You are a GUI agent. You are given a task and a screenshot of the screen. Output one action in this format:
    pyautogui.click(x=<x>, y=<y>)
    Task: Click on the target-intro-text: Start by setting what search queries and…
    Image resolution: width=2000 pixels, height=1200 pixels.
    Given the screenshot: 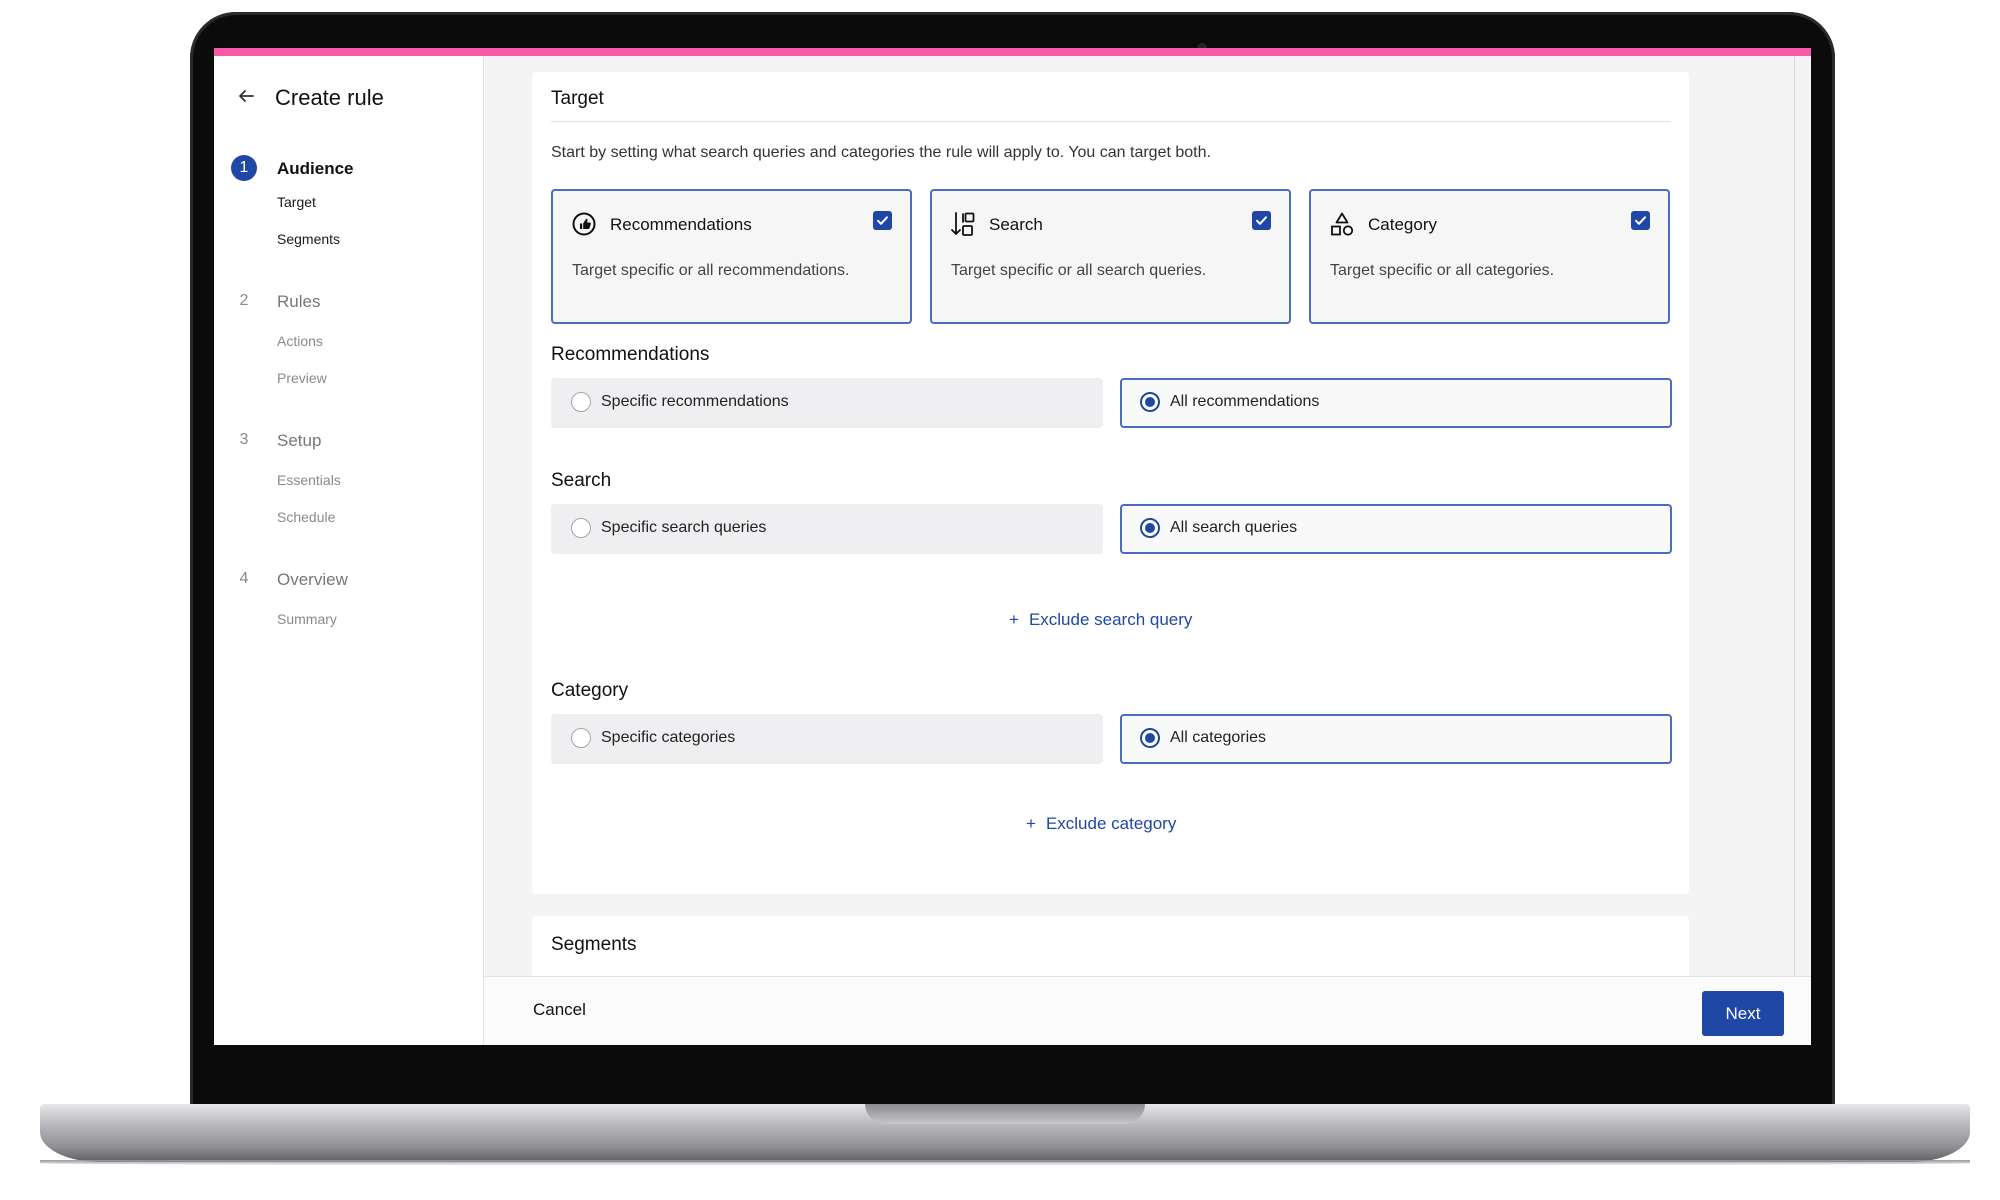 What is the action you would take?
    pyautogui.click(x=881, y=152)
    